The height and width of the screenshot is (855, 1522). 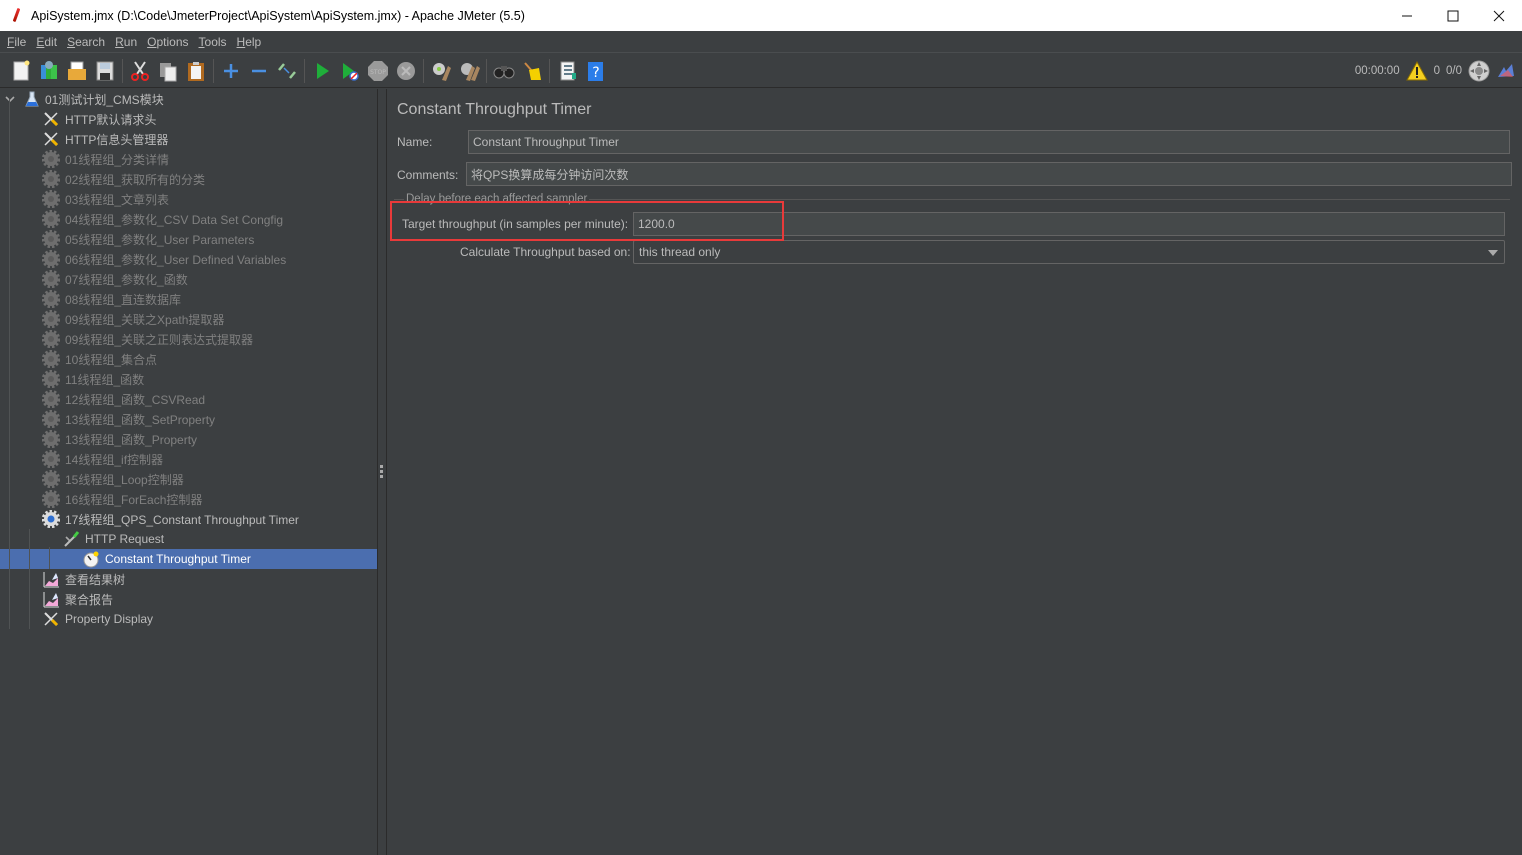 I want to click on tree-node-label: 10线程组_集合点, so click(x=111, y=359).